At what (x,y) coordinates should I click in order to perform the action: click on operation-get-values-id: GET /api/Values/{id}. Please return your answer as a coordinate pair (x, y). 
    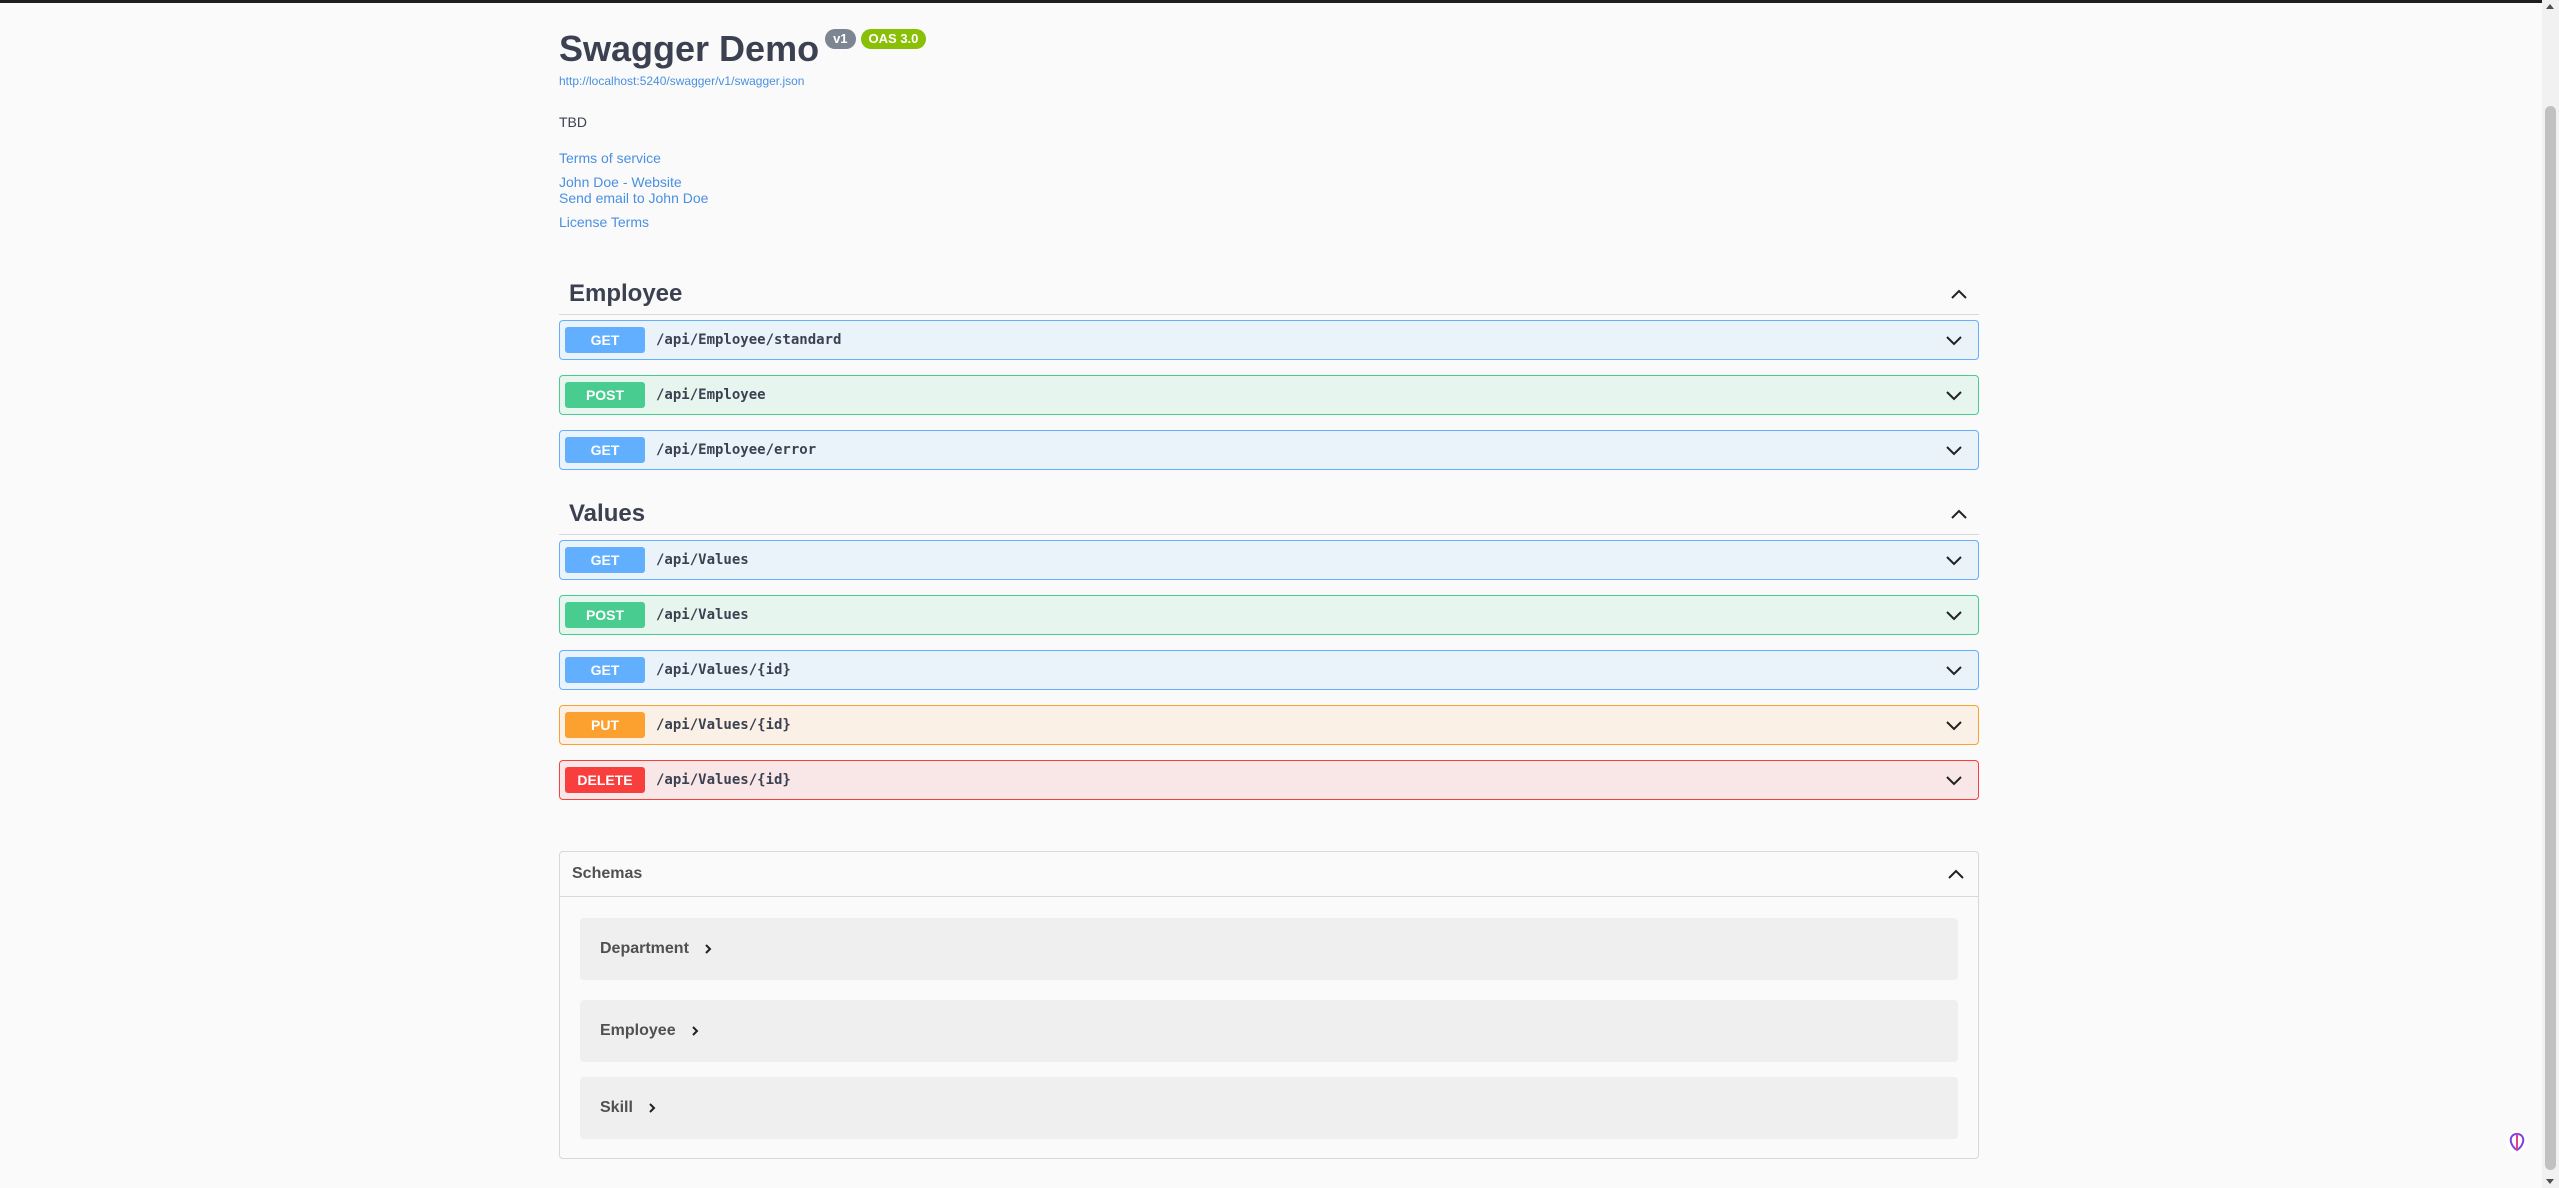
    Looking at the image, I should click on (1269, 670).